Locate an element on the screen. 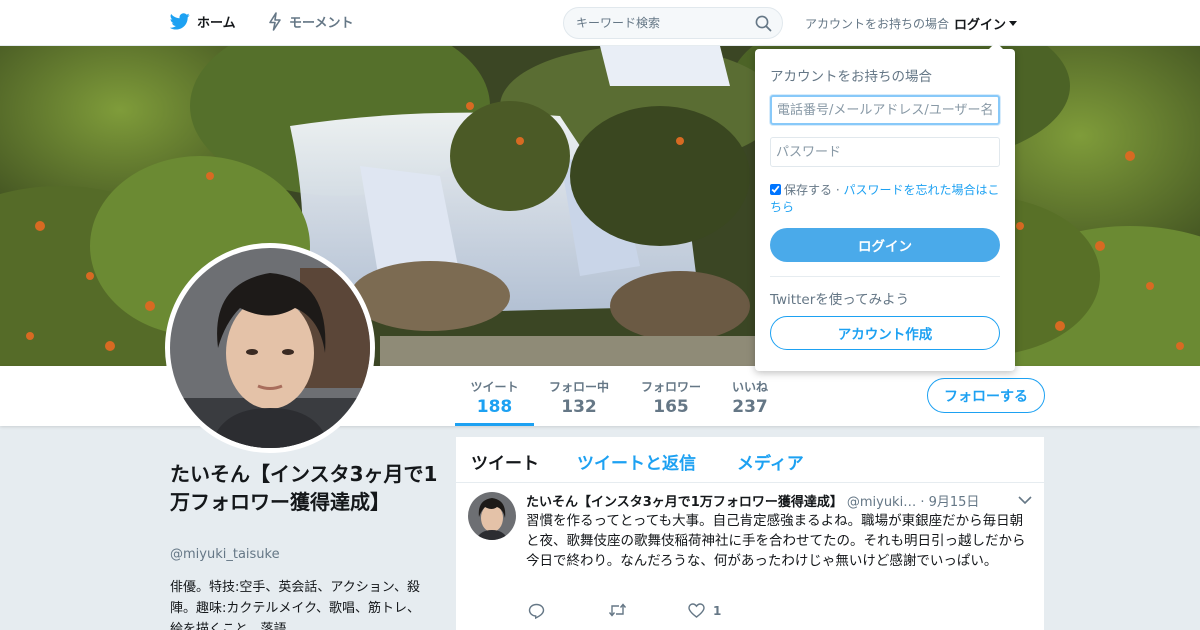 The image size is (1200, 630). try-twitter-text: Twitterを使ってみよう is located at coordinates (840, 300).